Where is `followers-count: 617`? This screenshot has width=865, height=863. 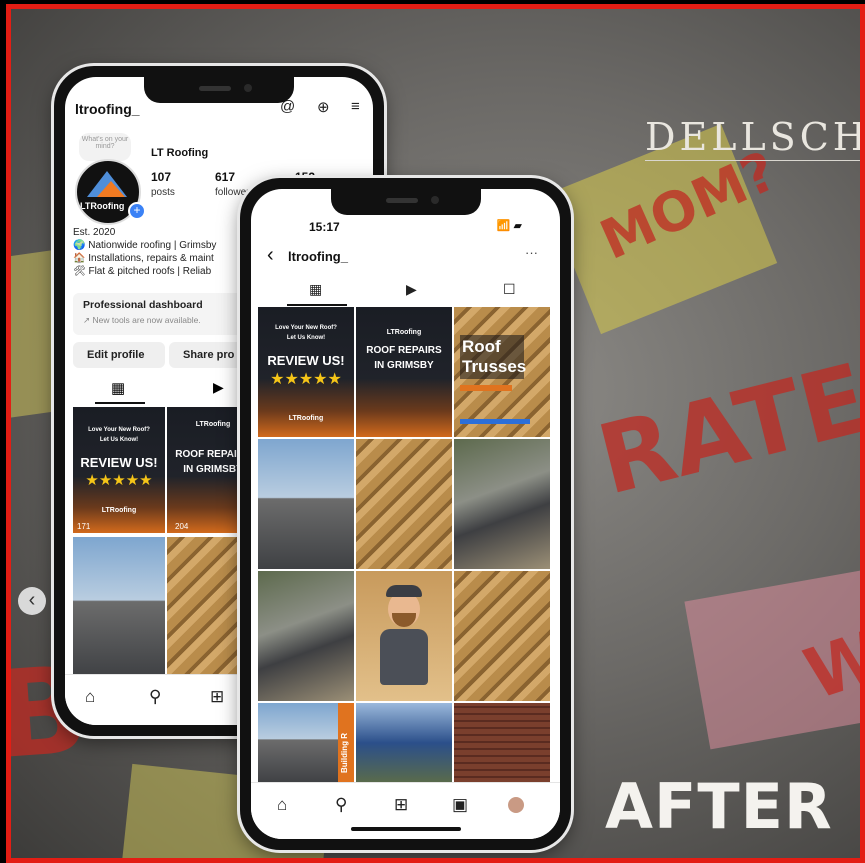
followers-count: 617 is located at coordinates (225, 177).